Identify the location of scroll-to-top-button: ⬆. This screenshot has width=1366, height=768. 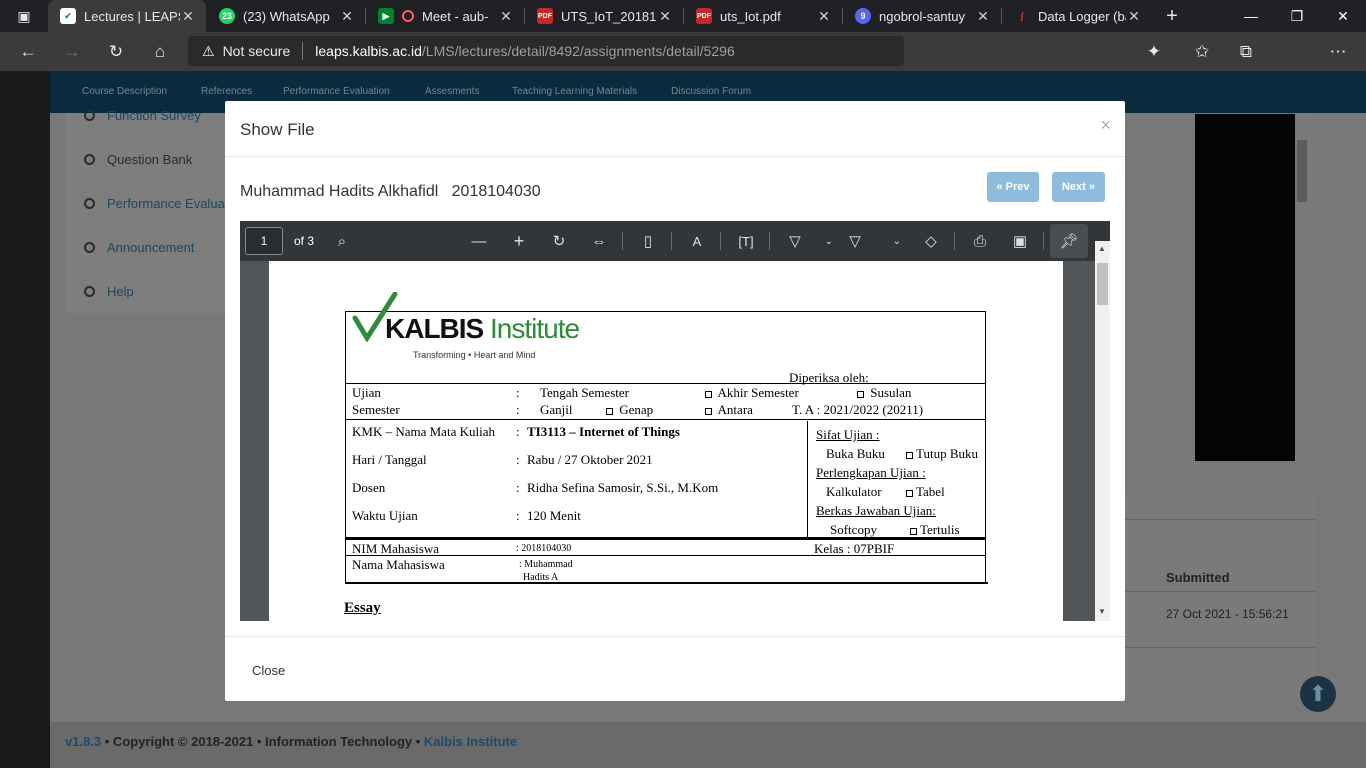
(1318, 694).